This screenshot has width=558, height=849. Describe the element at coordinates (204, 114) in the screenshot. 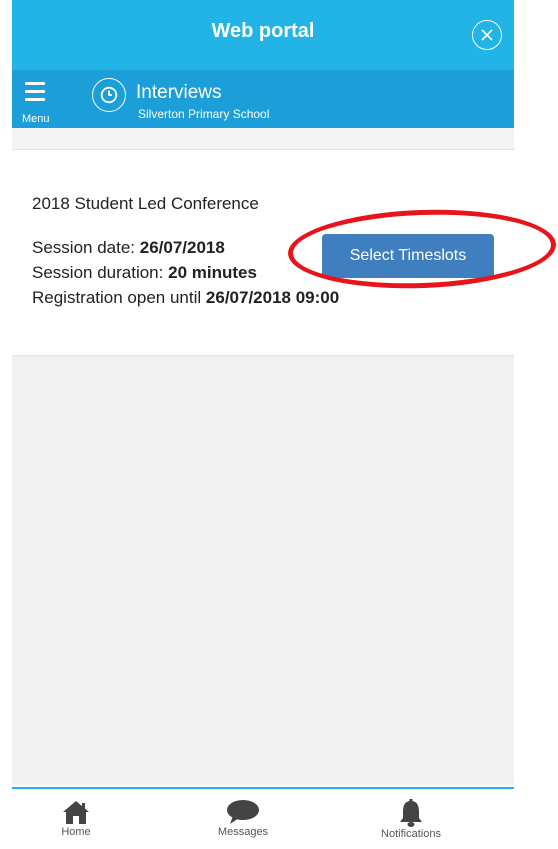

I see `school-name: Silverton Primary School` at that location.